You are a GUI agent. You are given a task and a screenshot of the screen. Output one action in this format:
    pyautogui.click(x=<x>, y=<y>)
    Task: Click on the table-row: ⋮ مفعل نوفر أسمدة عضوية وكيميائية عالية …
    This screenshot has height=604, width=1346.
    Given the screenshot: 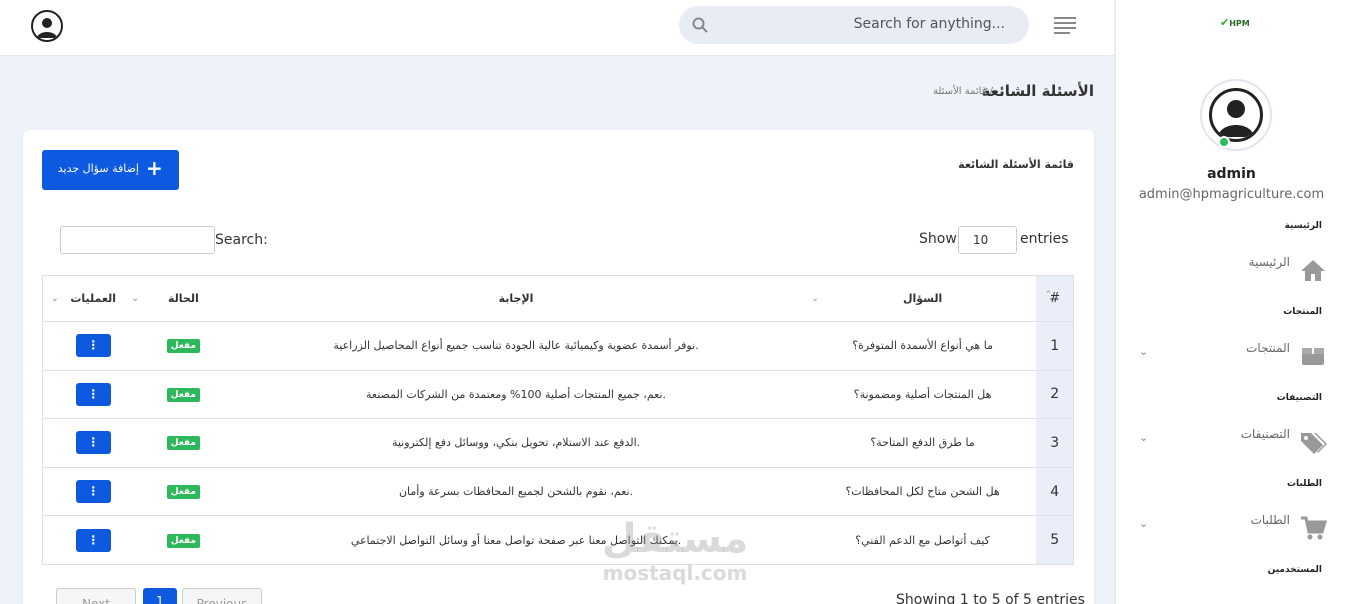 What is the action you would take?
    pyautogui.click(x=558, y=346)
    